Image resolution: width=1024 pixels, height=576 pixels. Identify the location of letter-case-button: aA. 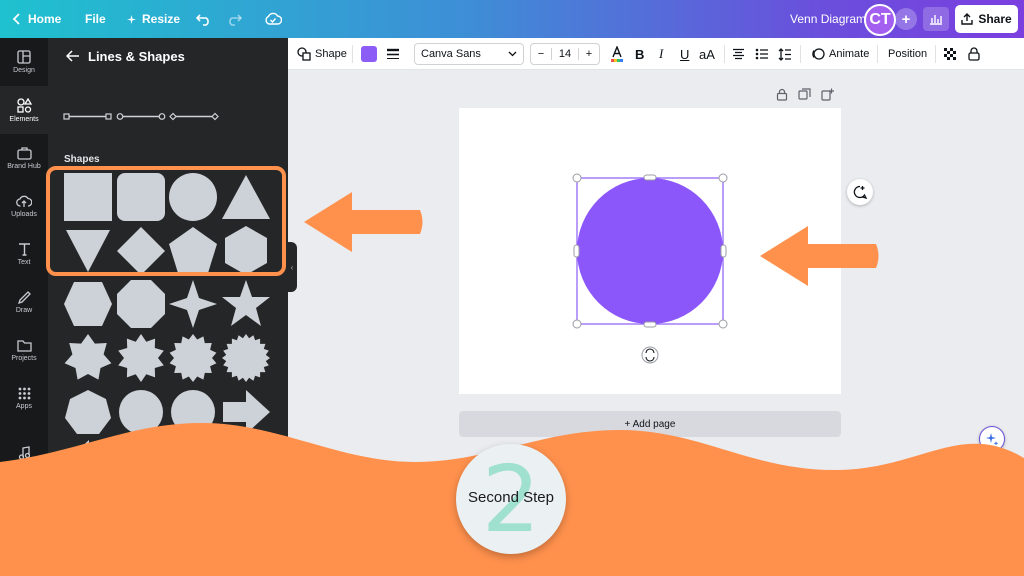
(707, 54).